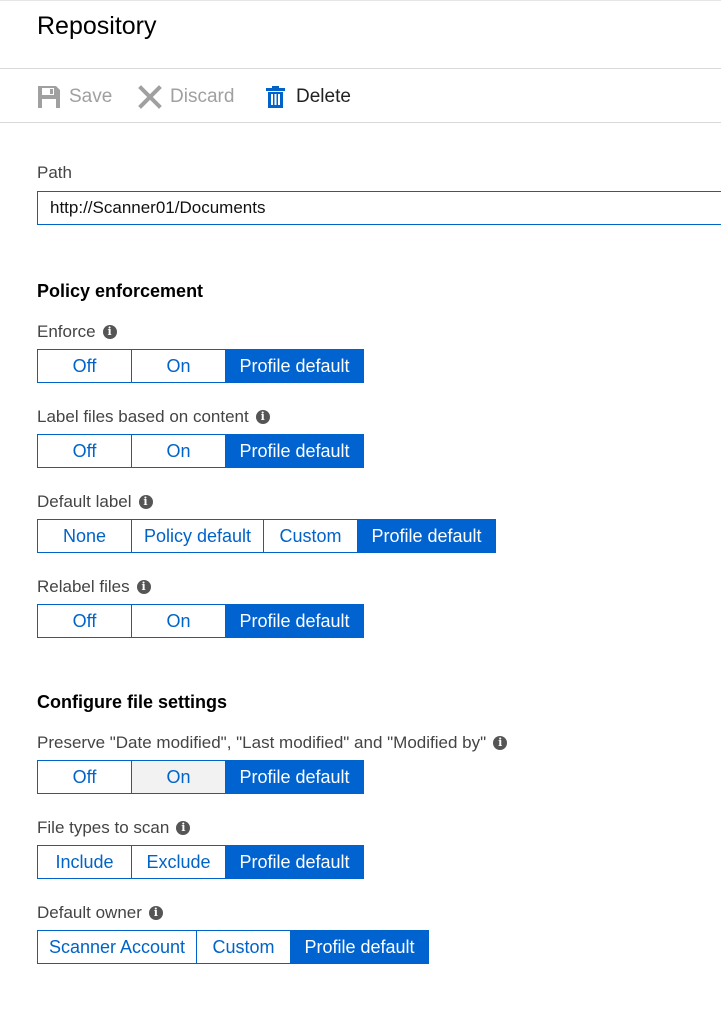  I want to click on delete-label: Delete, so click(323, 96).